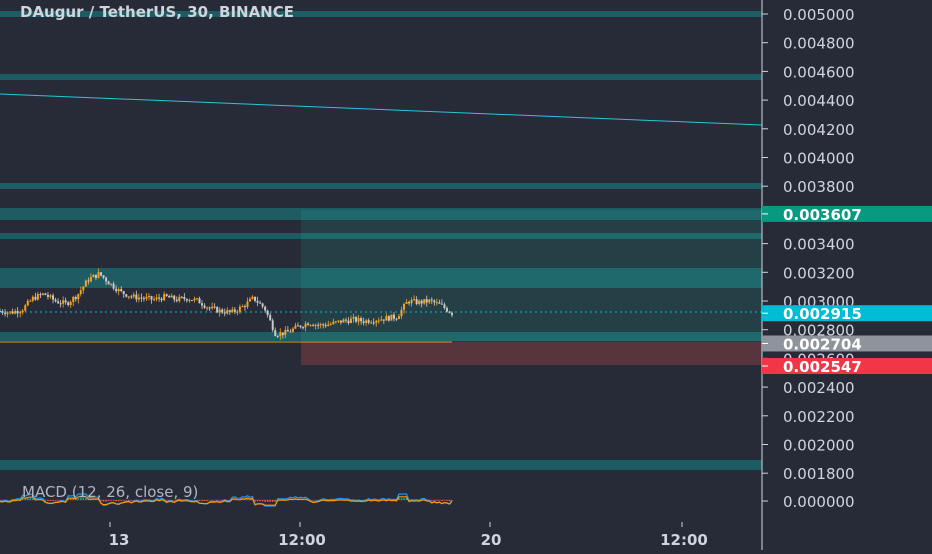 The height and width of the screenshot is (554, 932). Describe the element at coordinates (819, 502) in the screenshot. I see `macd-axis-label: 0.000000` at that location.